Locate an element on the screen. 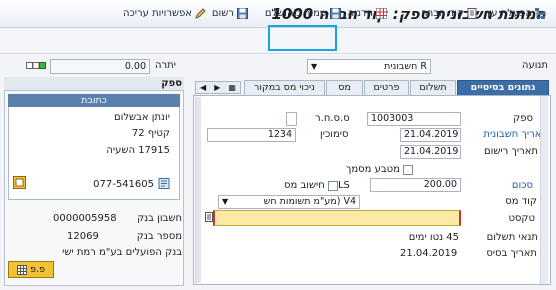 This screenshot has width=556, height=290. save-button-highlight is located at coordinates (302, 38).